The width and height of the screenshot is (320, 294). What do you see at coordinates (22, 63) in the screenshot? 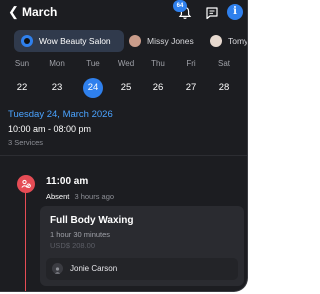
I see `day-name: Sun` at bounding box center [22, 63].